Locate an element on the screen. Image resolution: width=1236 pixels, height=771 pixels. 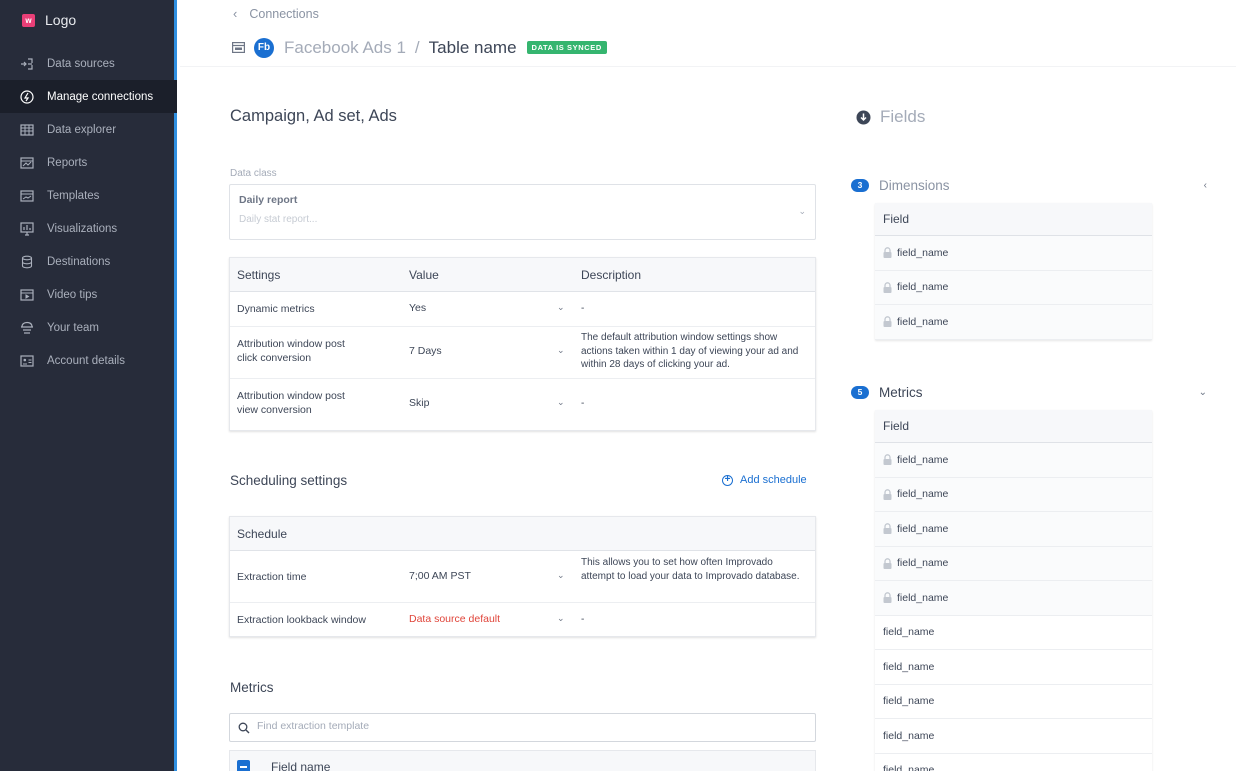
sidebar-item-data-sources: Data sources is located at coordinates (88, 63).